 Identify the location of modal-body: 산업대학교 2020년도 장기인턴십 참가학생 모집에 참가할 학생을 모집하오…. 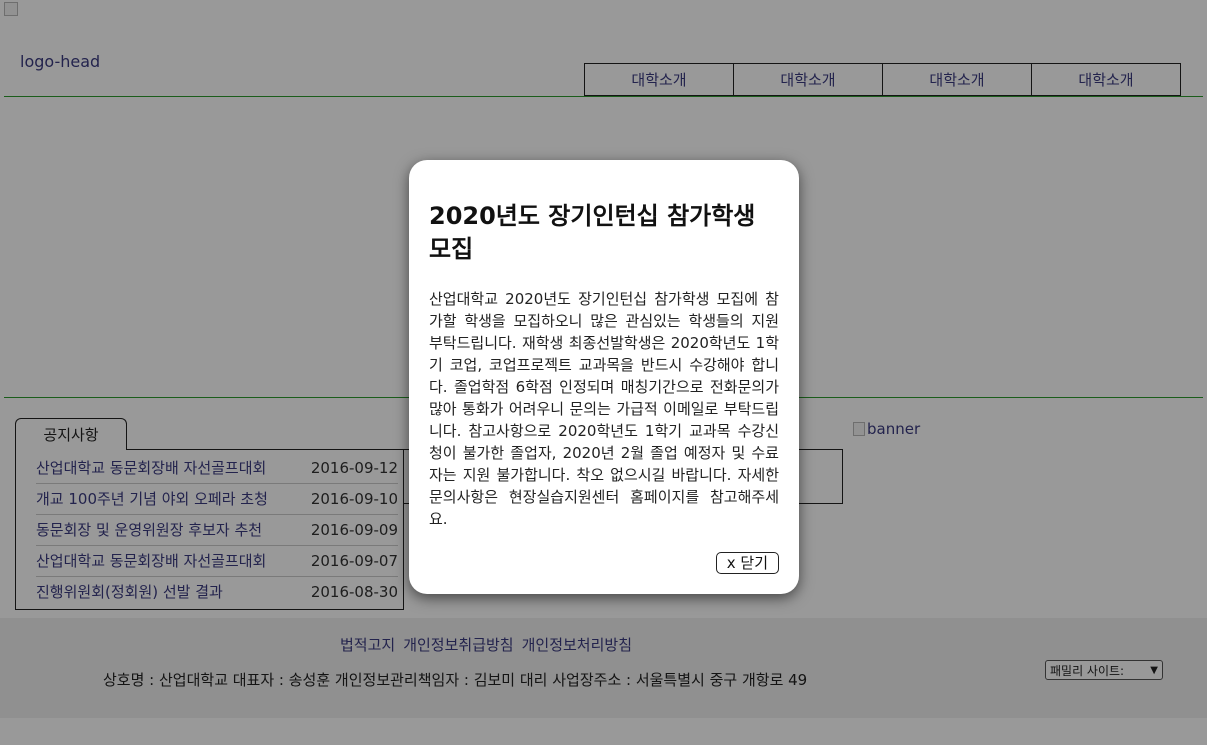
(604, 409).